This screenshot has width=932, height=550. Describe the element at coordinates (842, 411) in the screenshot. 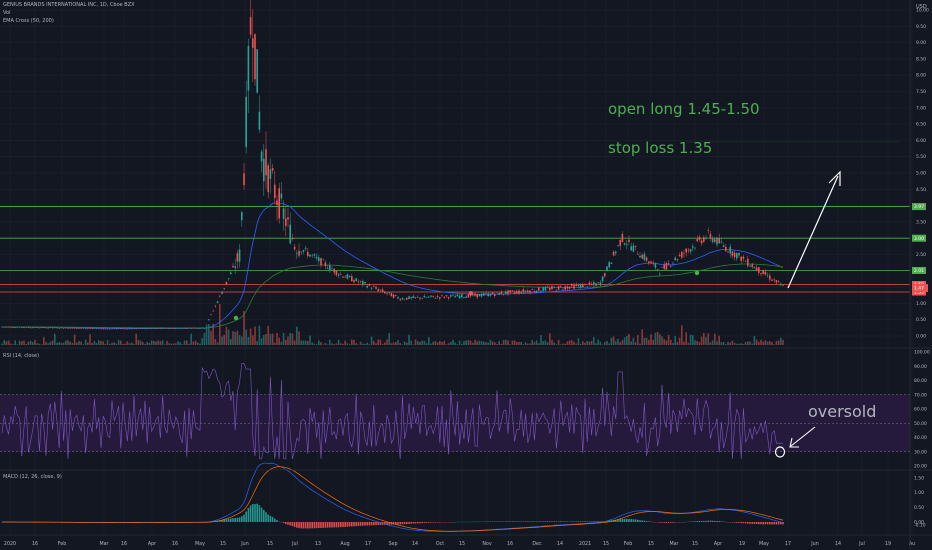

I see `oversold-annotation: oversold` at that location.